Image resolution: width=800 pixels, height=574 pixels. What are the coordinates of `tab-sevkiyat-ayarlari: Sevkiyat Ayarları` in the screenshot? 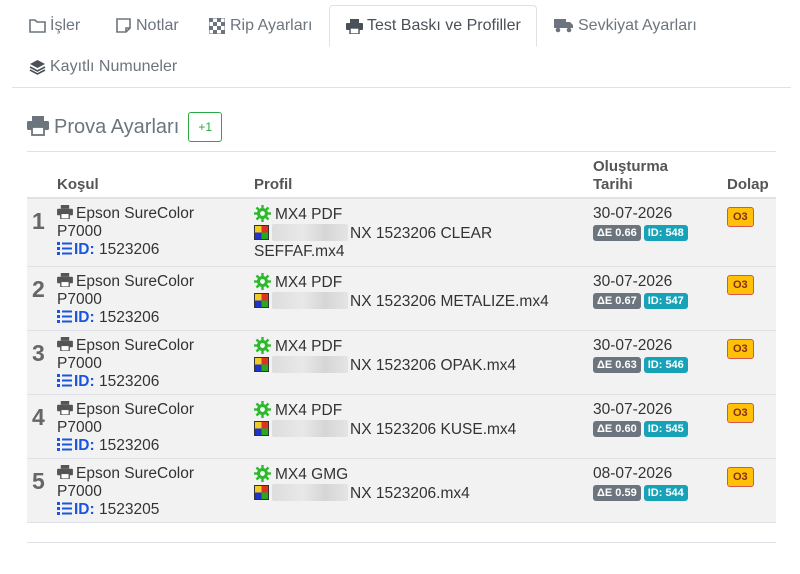 It's located at (625, 25).